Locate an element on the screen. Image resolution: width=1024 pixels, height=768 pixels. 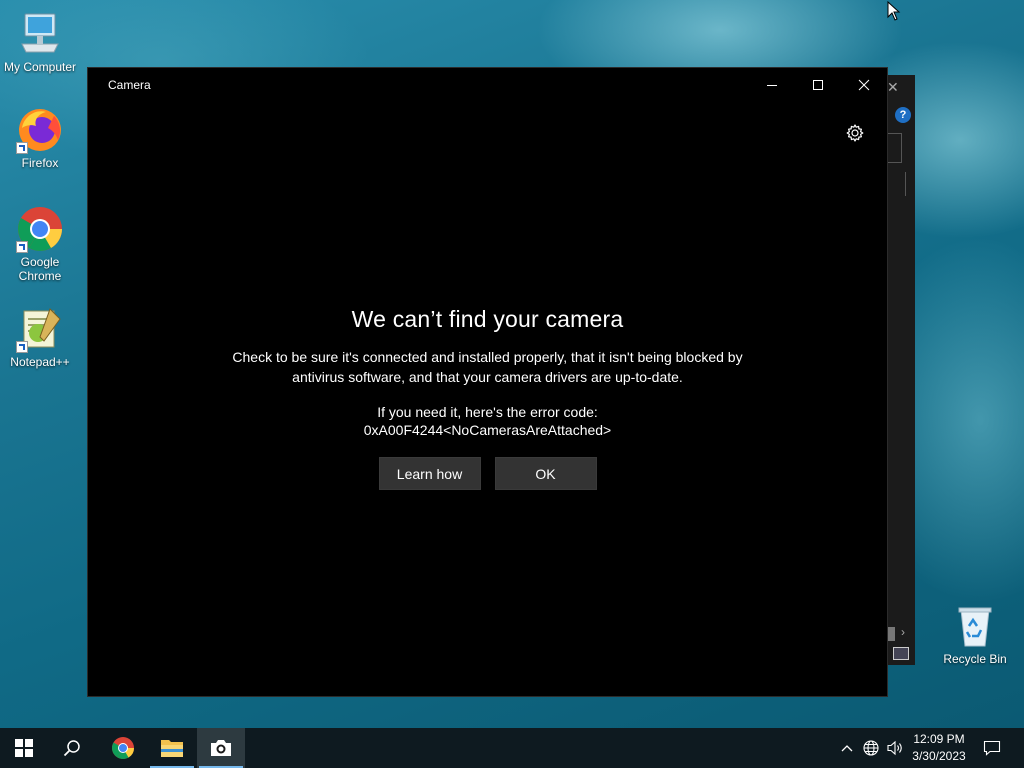
scrollbar-thumb is located at coordinates (891, 634).